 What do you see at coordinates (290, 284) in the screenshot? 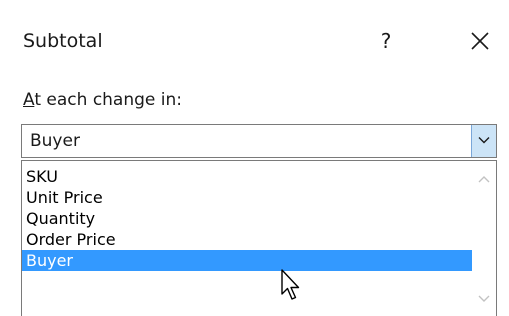
I see `mouse-pointer-icon` at bounding box center [290, 284].